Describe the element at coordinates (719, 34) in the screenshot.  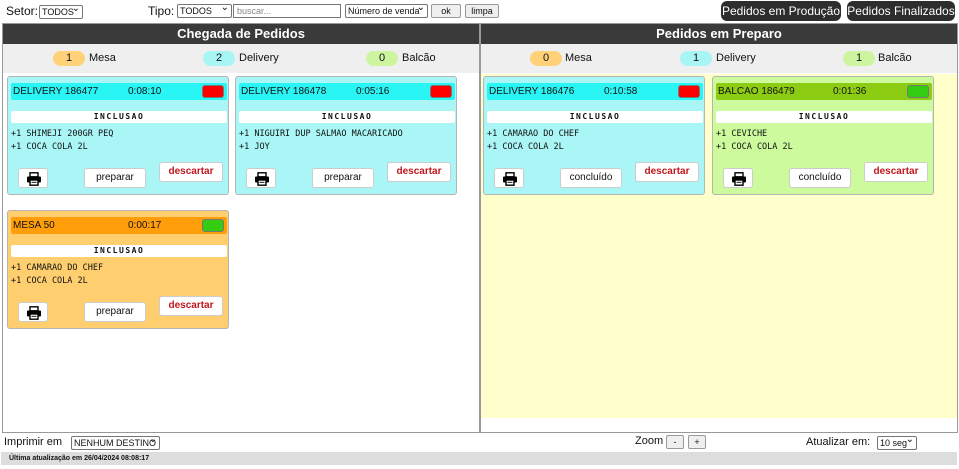
I see `panel-title: Pedidos em Preparo` at that location.